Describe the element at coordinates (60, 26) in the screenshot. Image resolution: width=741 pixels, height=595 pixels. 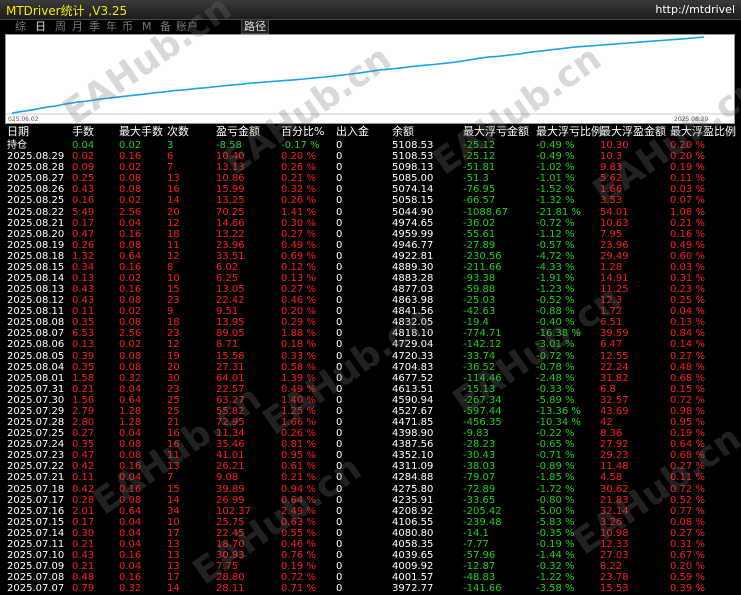
I see `tab-2: 周` at that location.